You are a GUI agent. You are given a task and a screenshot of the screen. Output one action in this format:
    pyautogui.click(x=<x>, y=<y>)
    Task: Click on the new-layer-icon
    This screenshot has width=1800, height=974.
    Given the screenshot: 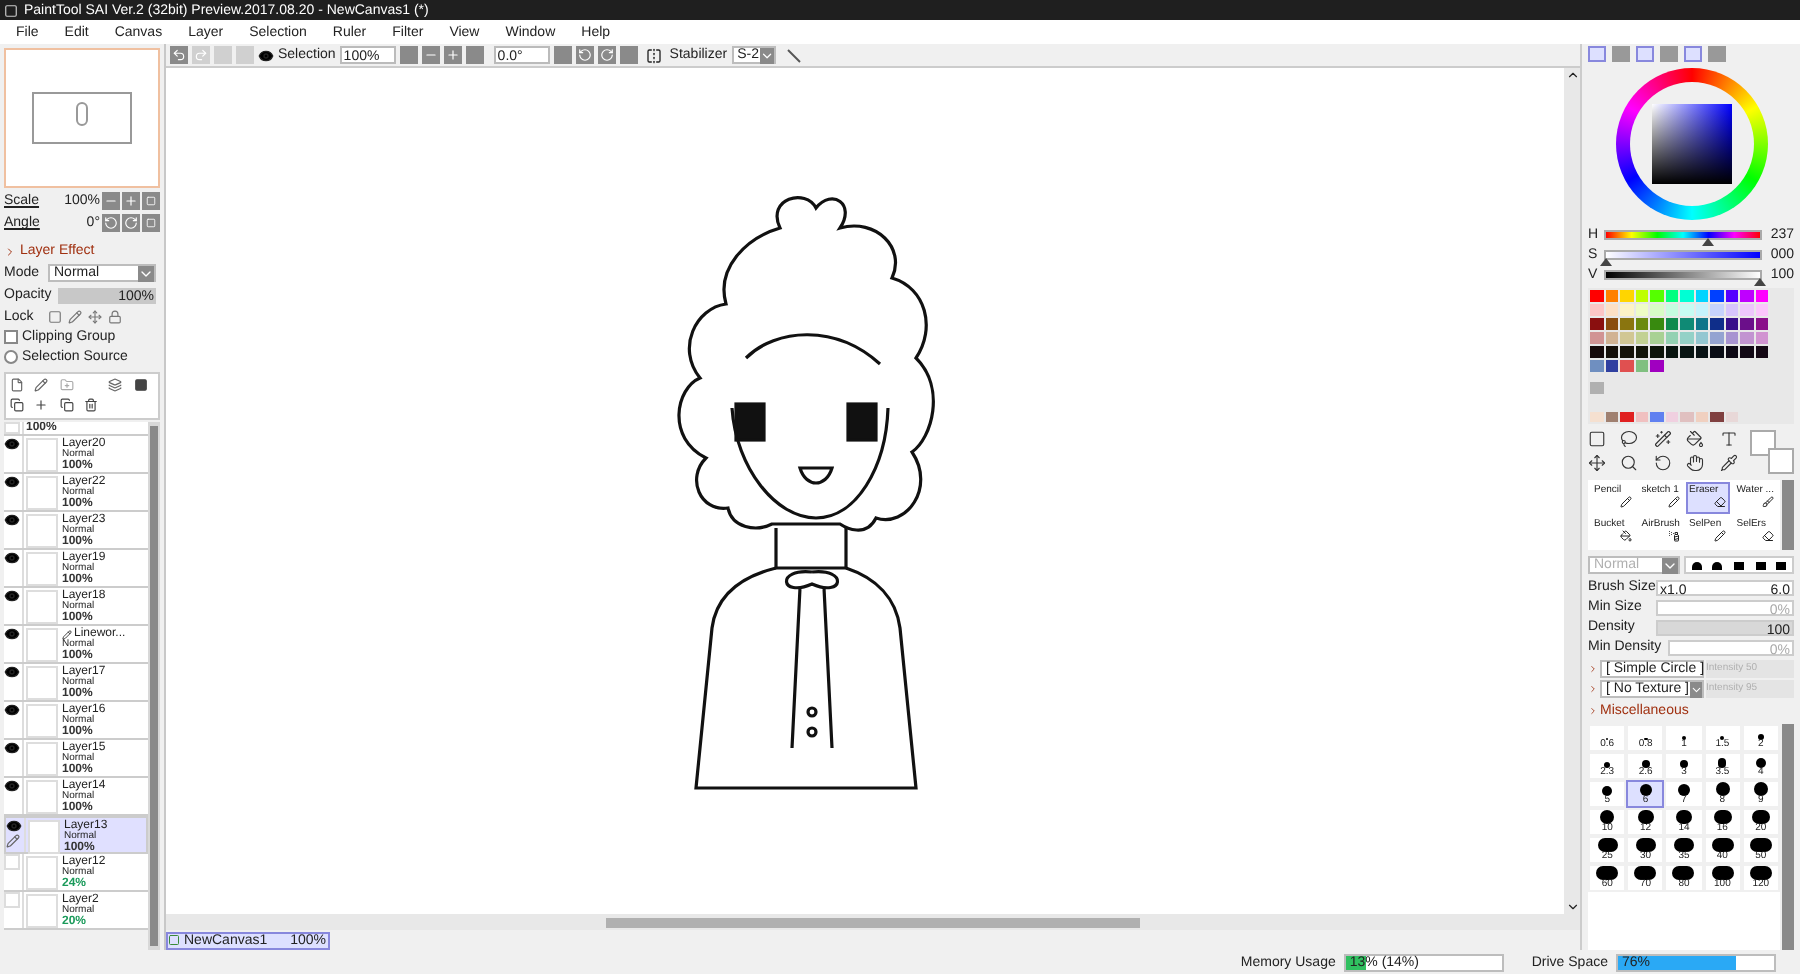 What is the action you would take?
    pyautogui.click(x=17, y=385)
    